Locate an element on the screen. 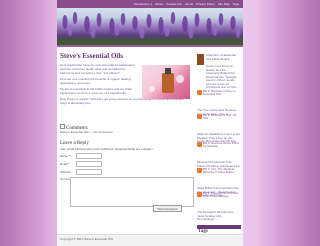 This screenshot has width=320, height=246. nav-item-tags: Tags is located at coordinates (236, 4).